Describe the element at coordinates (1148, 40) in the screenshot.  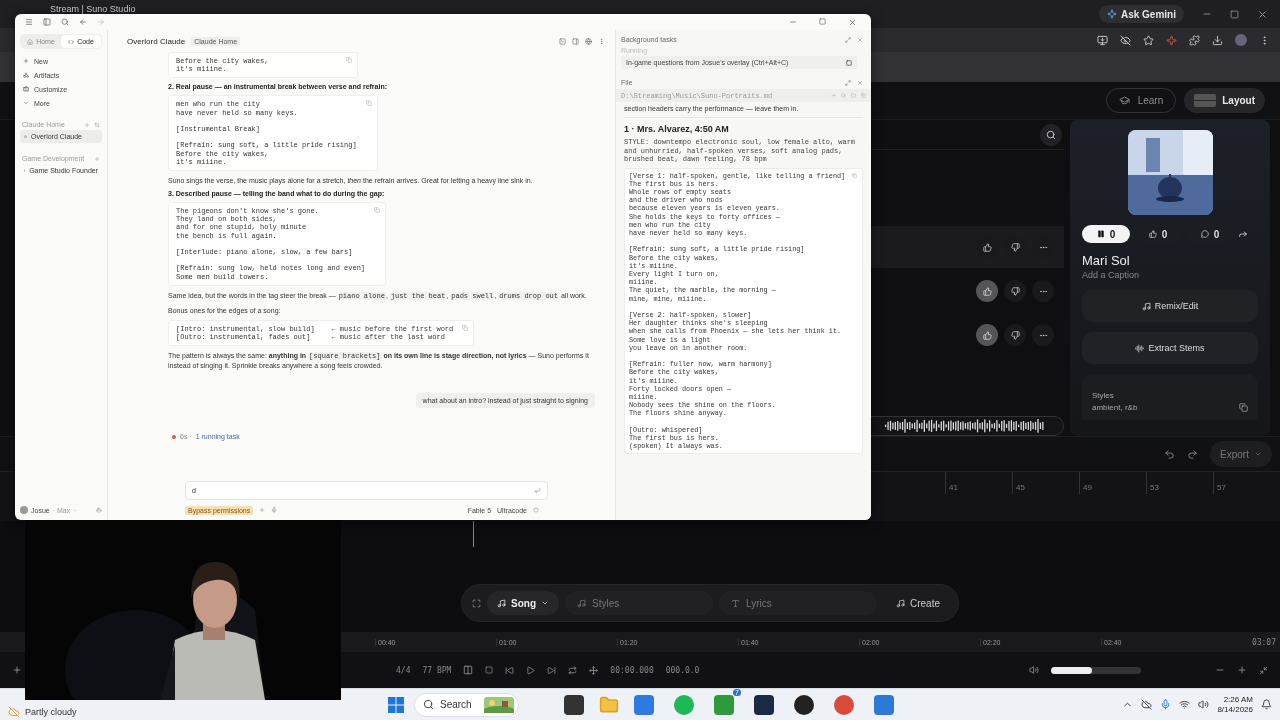
I see `star-icon` at that location.